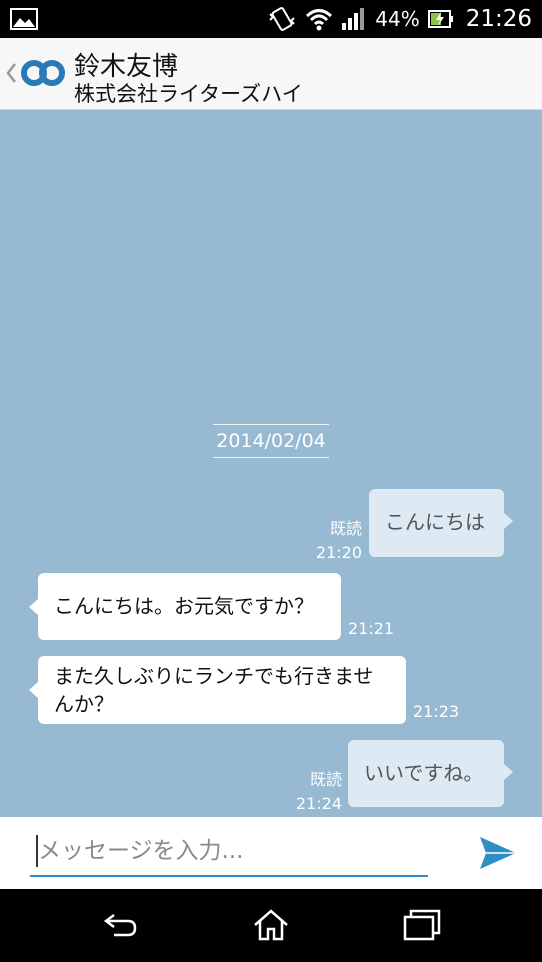 The image size is (542, 962). What do you see at coordinates (338, 552) in the screenshot?
I see `message-time: 21:20` at bounding box center [338, 552].